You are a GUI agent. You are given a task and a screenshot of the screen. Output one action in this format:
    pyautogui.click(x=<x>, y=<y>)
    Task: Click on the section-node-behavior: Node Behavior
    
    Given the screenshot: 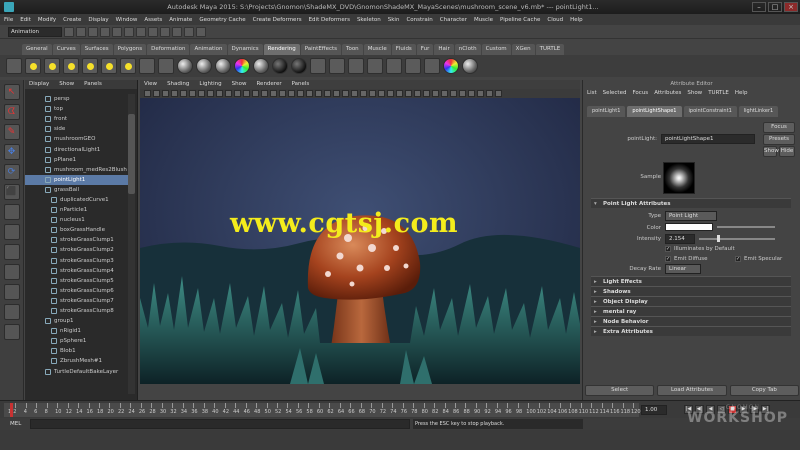 What is the action you would take?
    pyautogui.click(x=691, y=321)
    